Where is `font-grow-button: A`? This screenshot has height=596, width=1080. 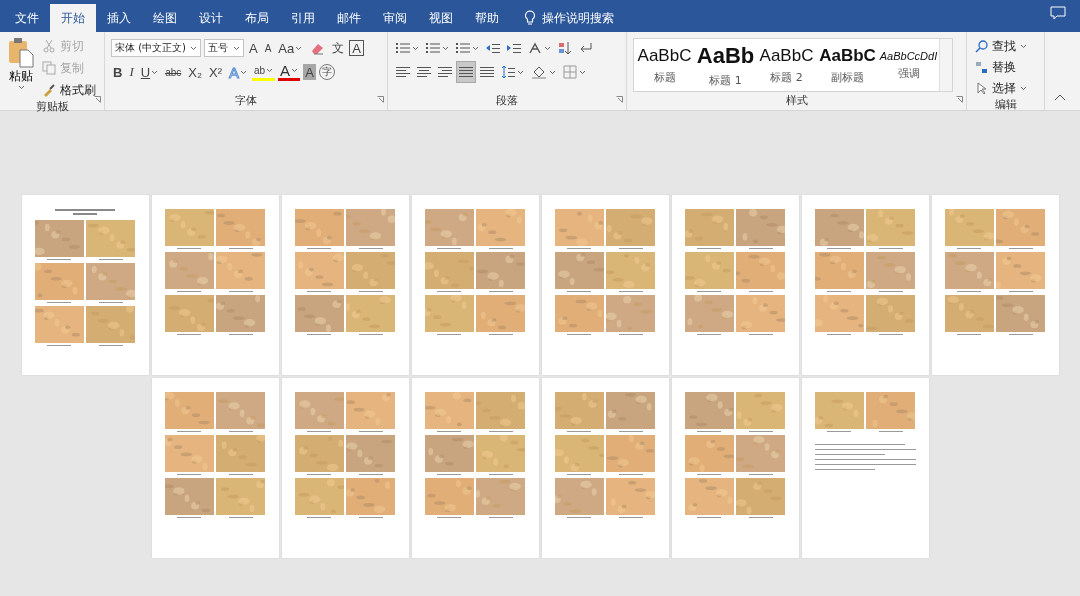 font-grow-button: A is located at coordinates (253, 48).